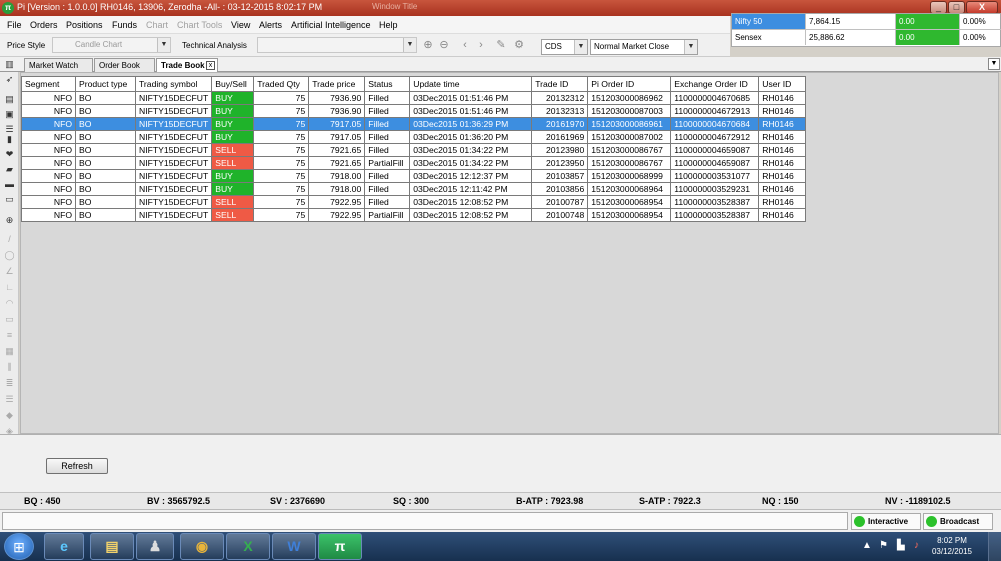 The image size is (1001, 561). Describe the element at coordinates (240, 25) in the screenshot. I see `menu-view: View` at that location.